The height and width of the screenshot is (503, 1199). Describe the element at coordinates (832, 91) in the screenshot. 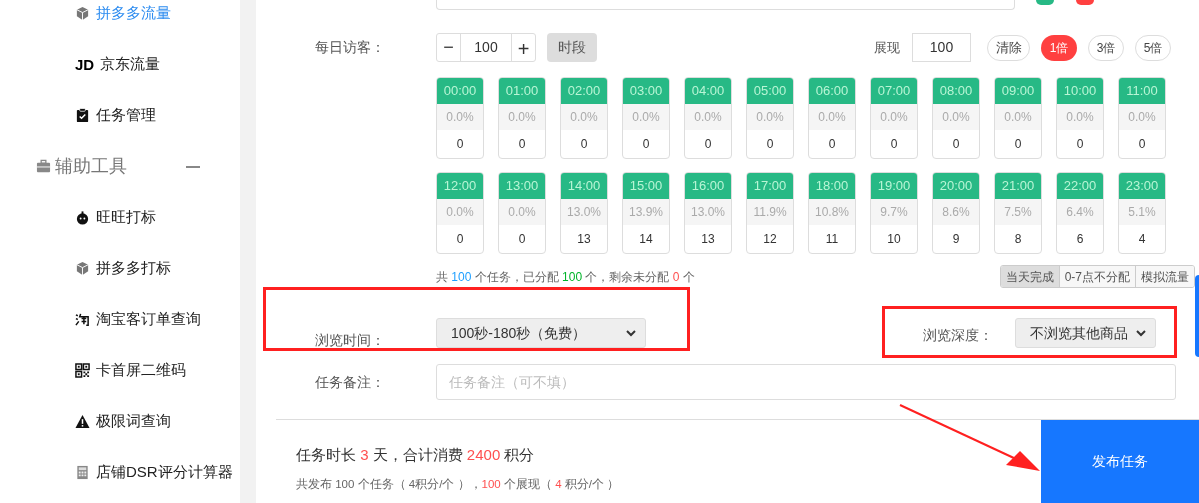

I see `hour-label: 06:00` at that location.